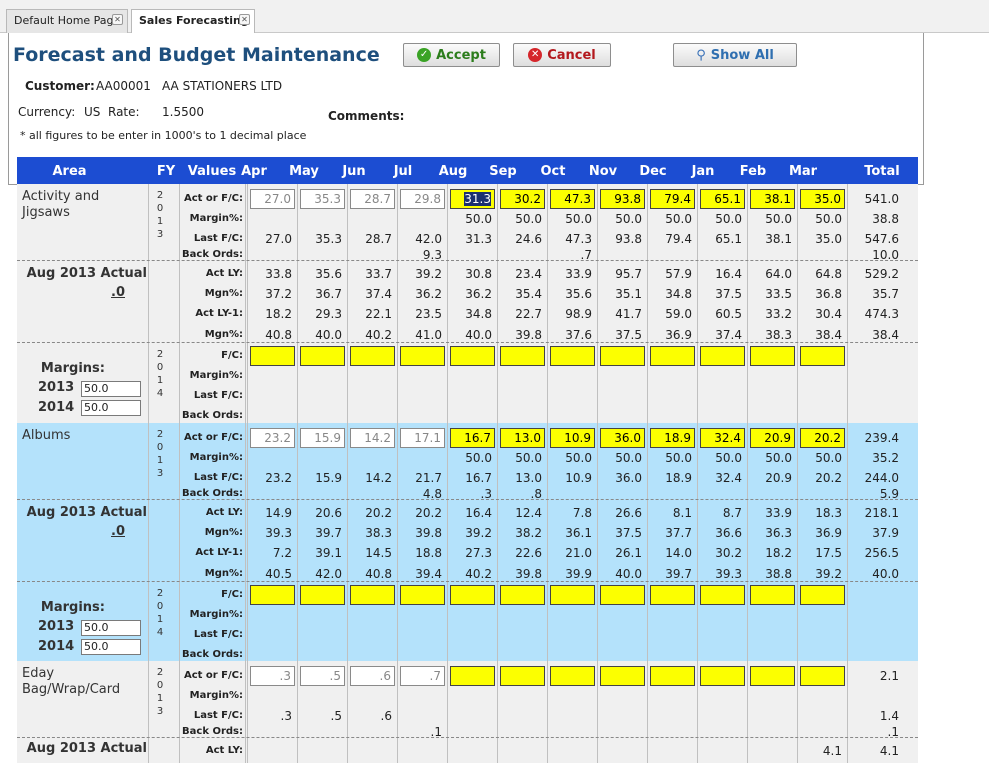  What do you see at coordinates (522, 438) in the screenshot?
I see `forecast-input: 13.0` at bounding box center [522, 438].